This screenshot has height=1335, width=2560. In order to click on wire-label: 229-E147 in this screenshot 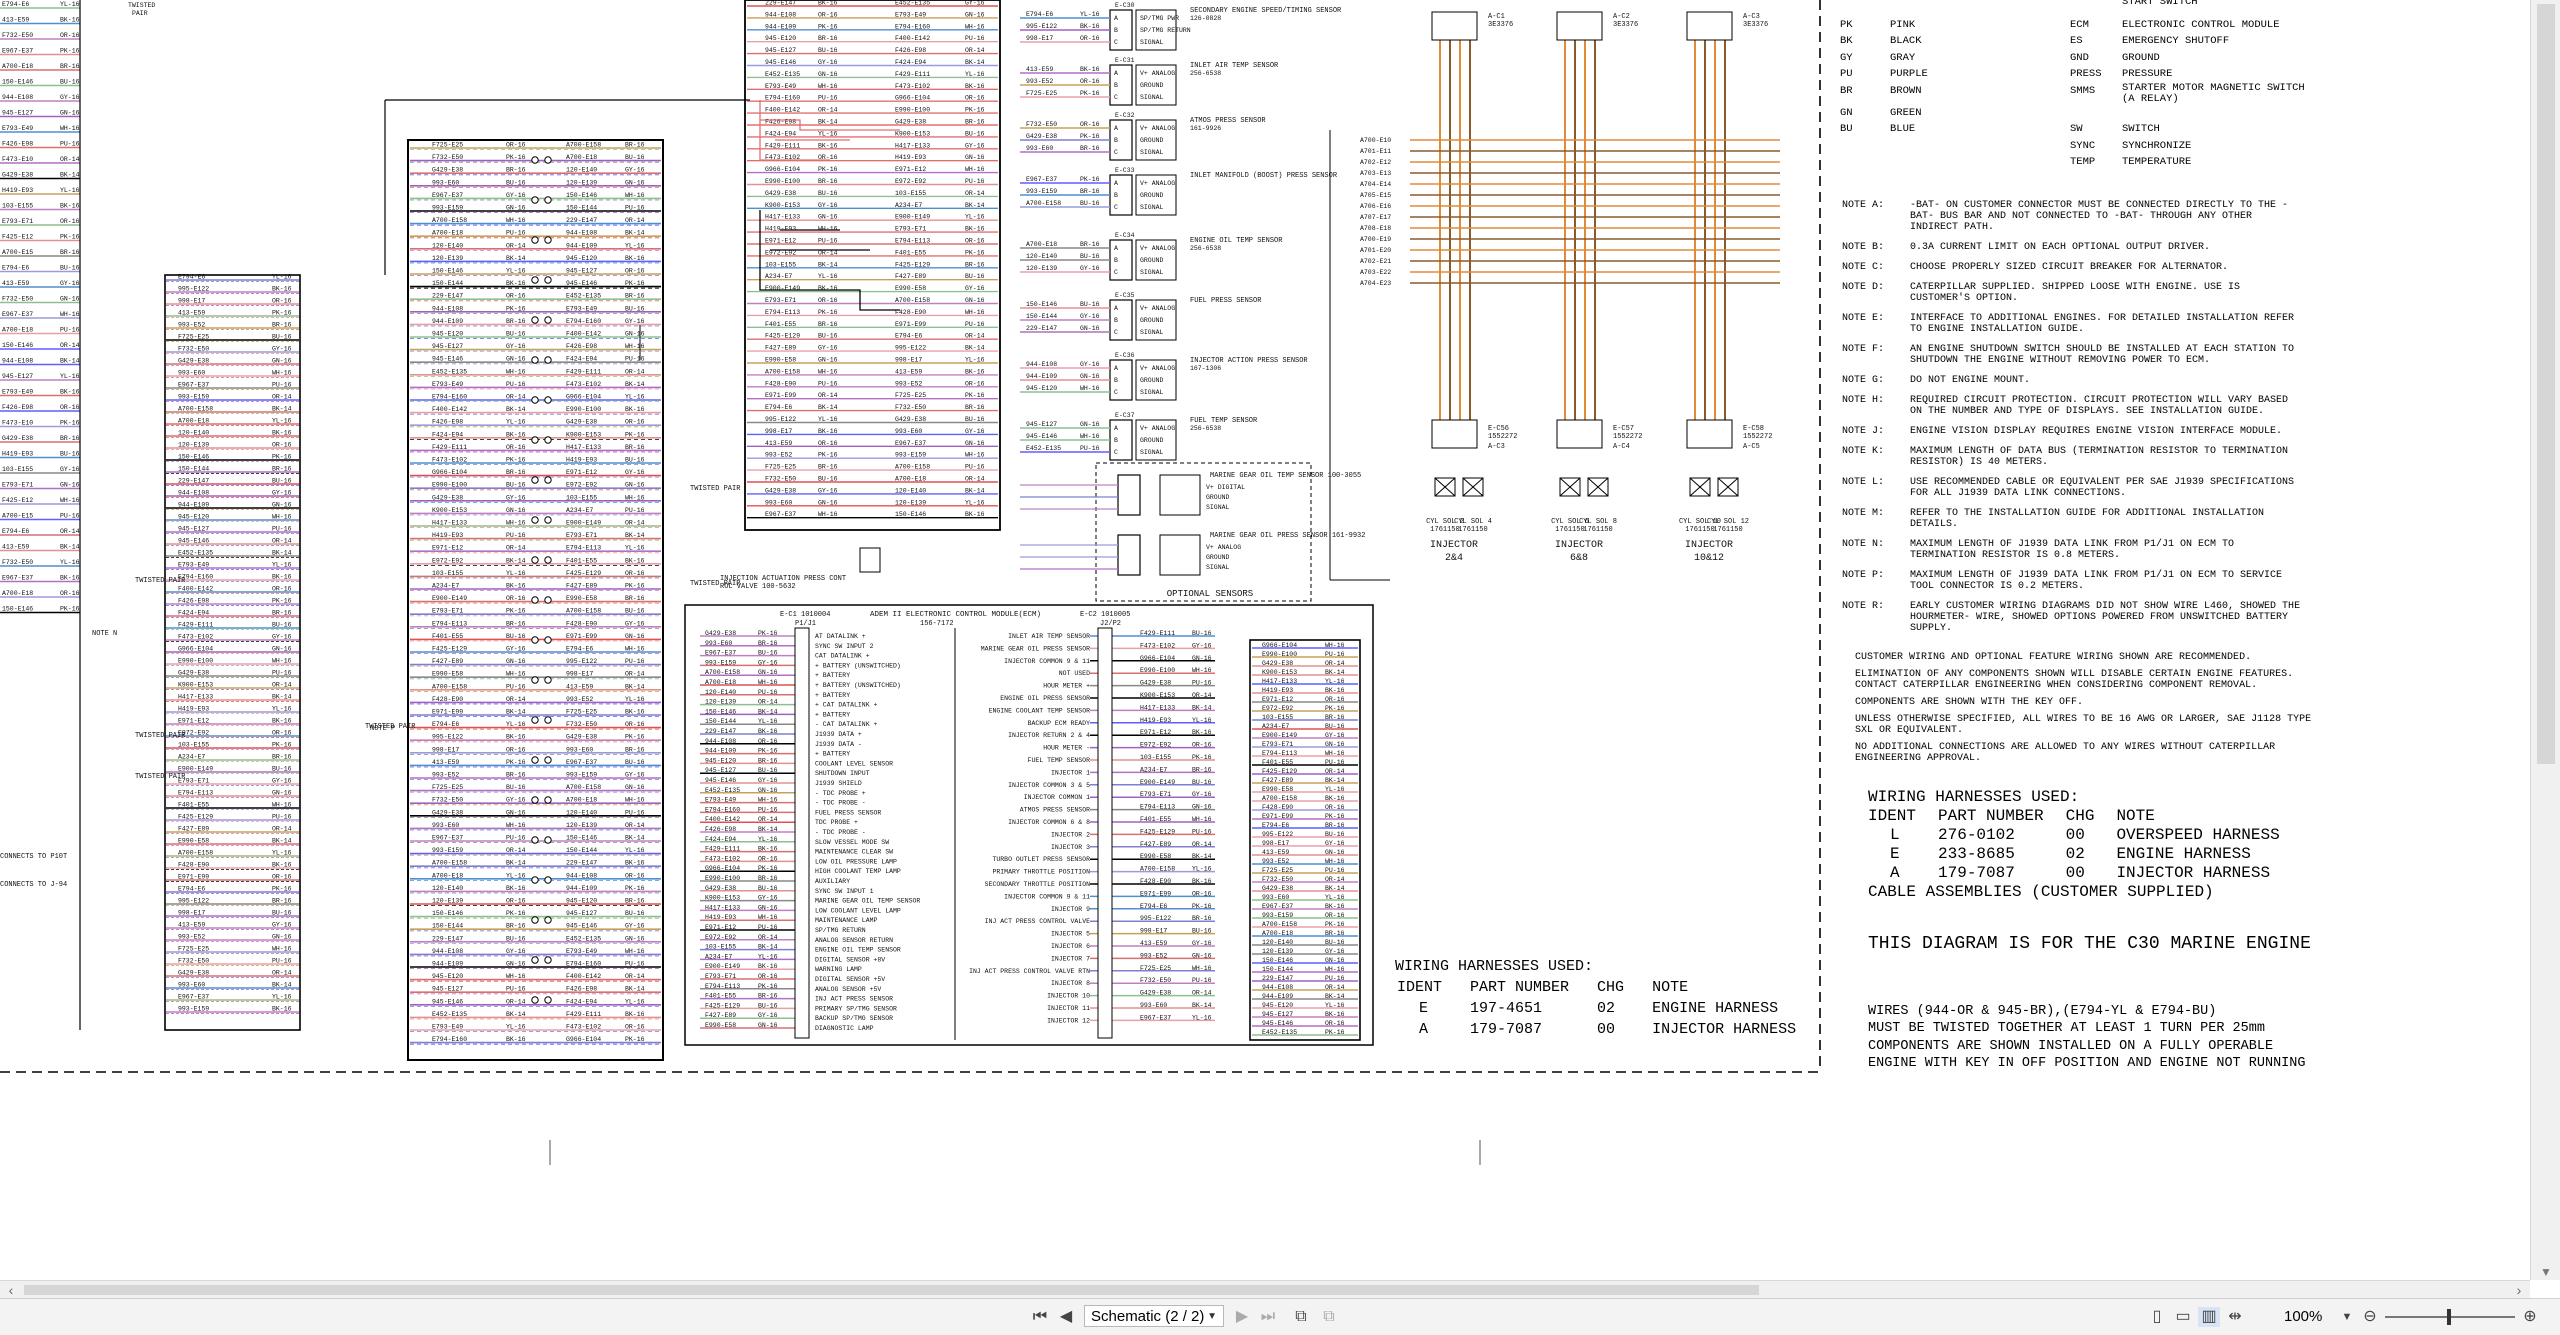, I will do `click(1041, 328)`.